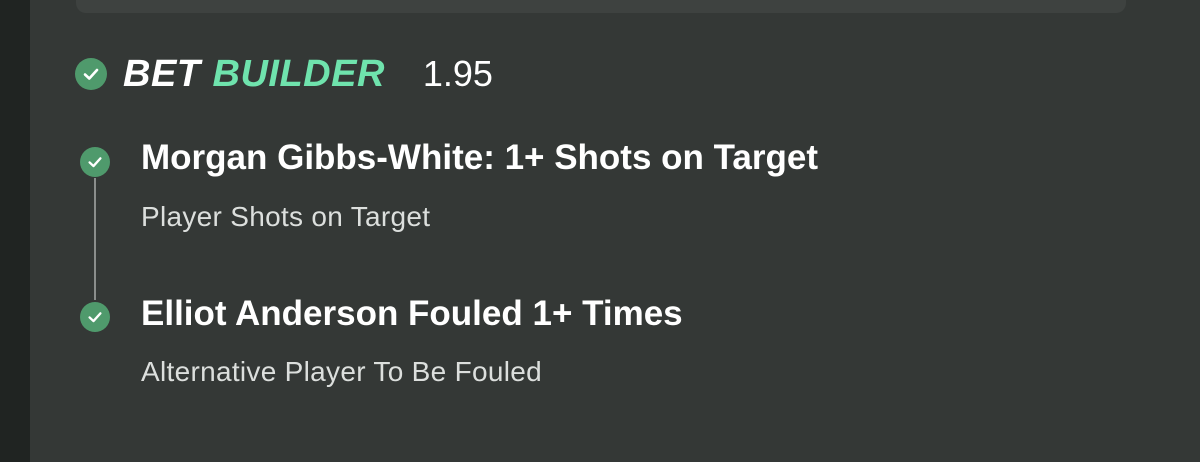  What do you see at coordinates (162, 73) in the screenshot?
I see `brand-bet-text: BET` at bounding box center [162, 73].